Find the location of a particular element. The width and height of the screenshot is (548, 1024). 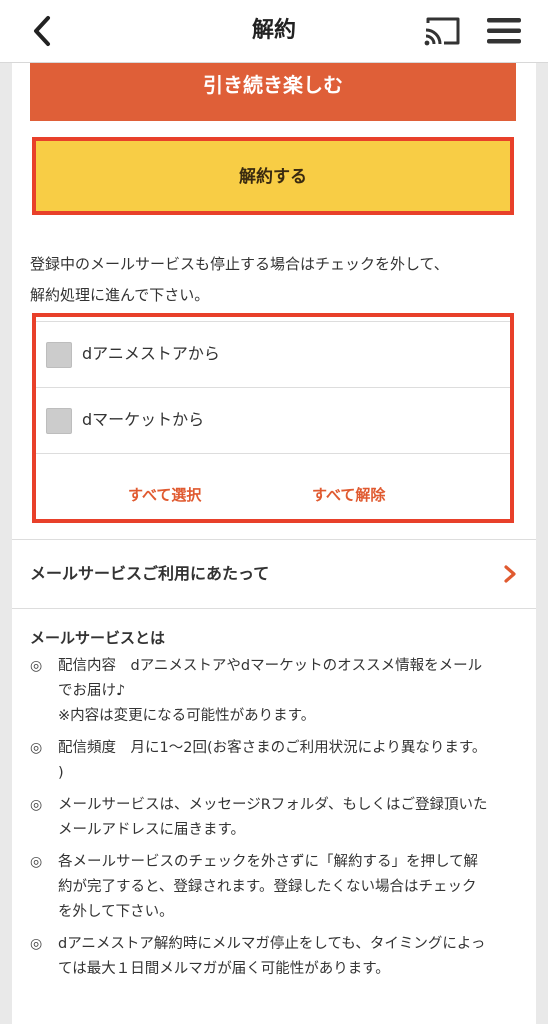

chevron-left-icon is located at coordinates (42, 31).